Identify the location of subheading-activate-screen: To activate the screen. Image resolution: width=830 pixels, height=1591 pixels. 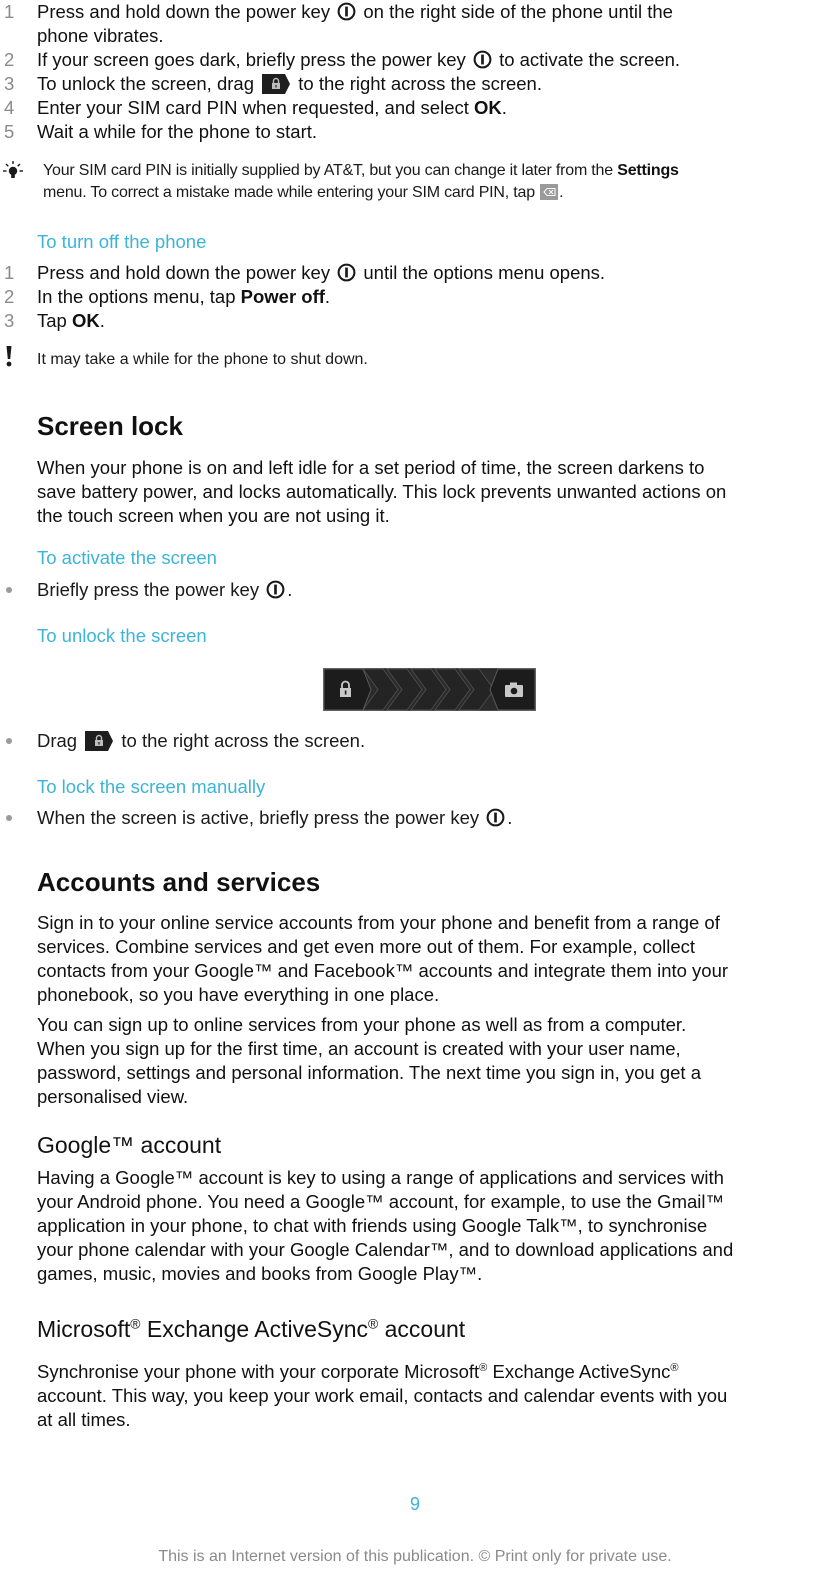
(127, 557).